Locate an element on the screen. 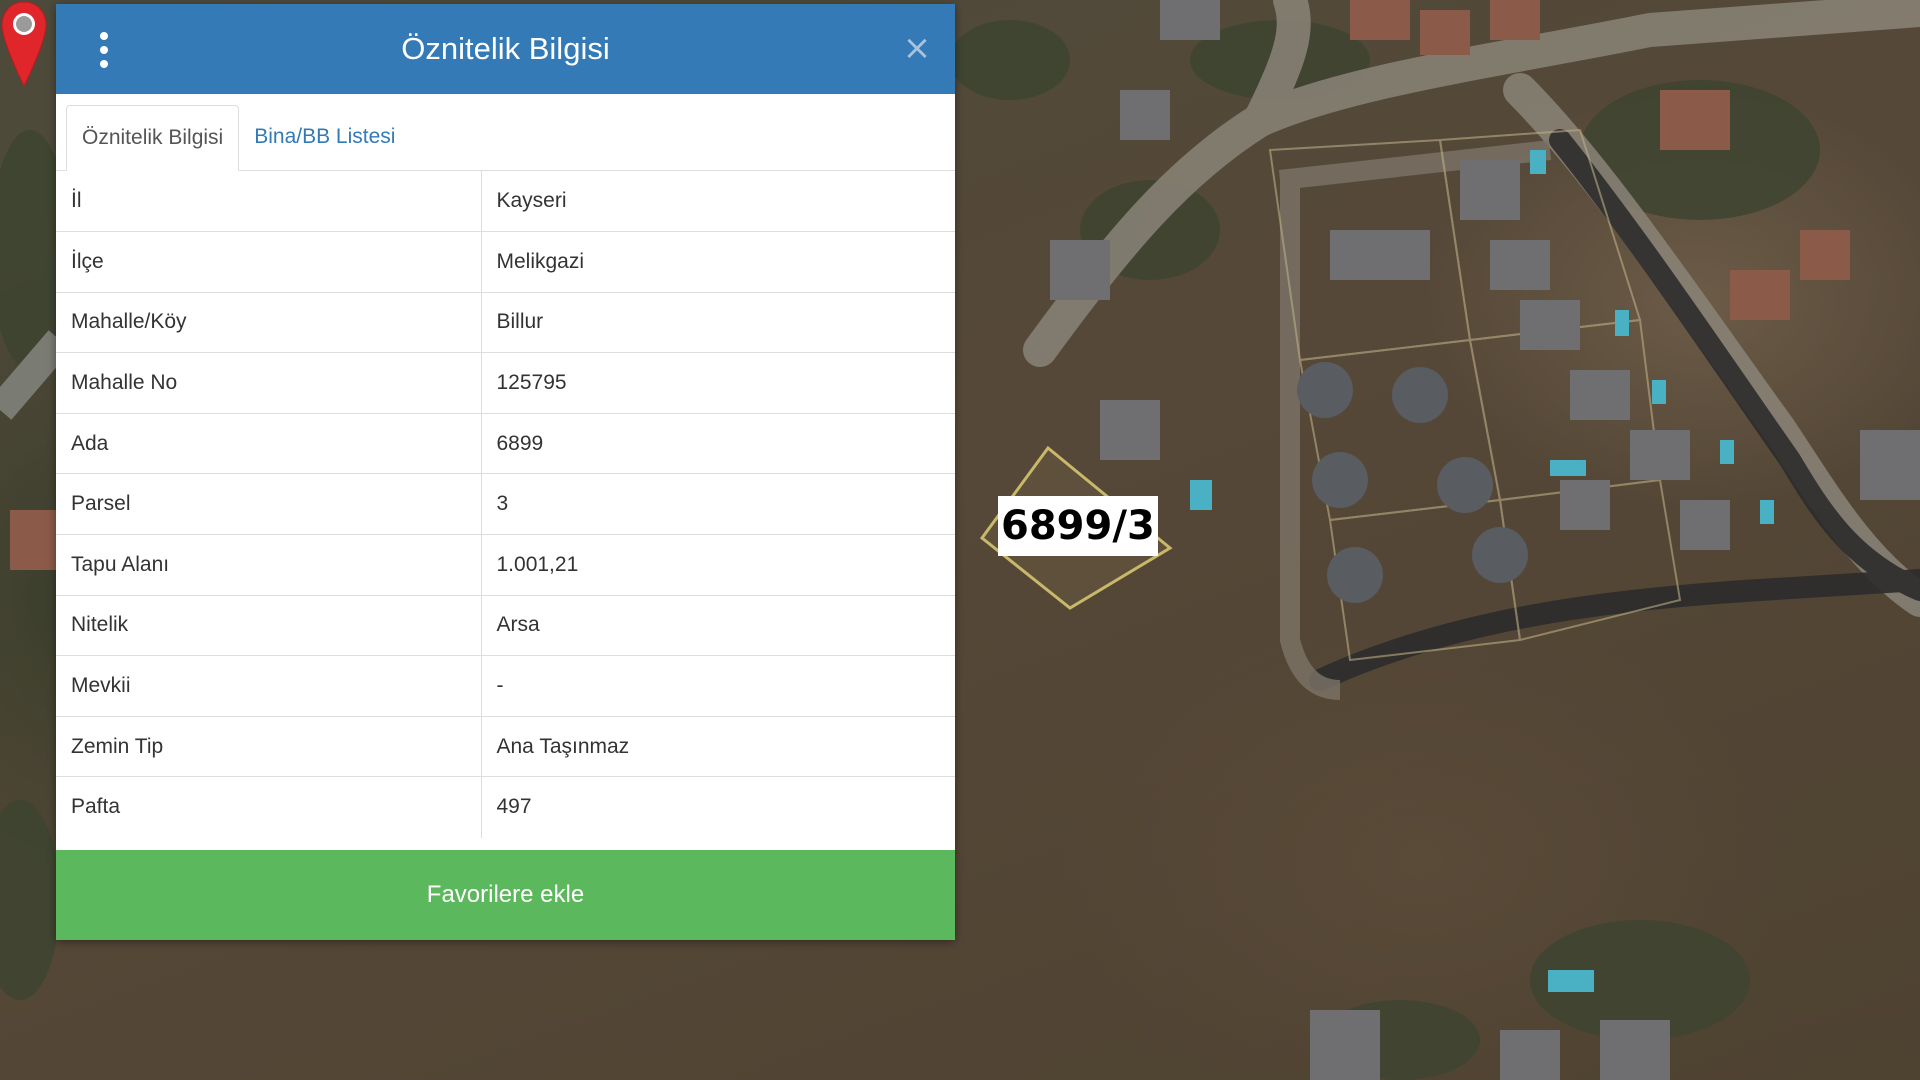 The width and height of the screenshot is (1920, 1080). table-row: Mahalle No 125795 is located at coordinates (505, 383).